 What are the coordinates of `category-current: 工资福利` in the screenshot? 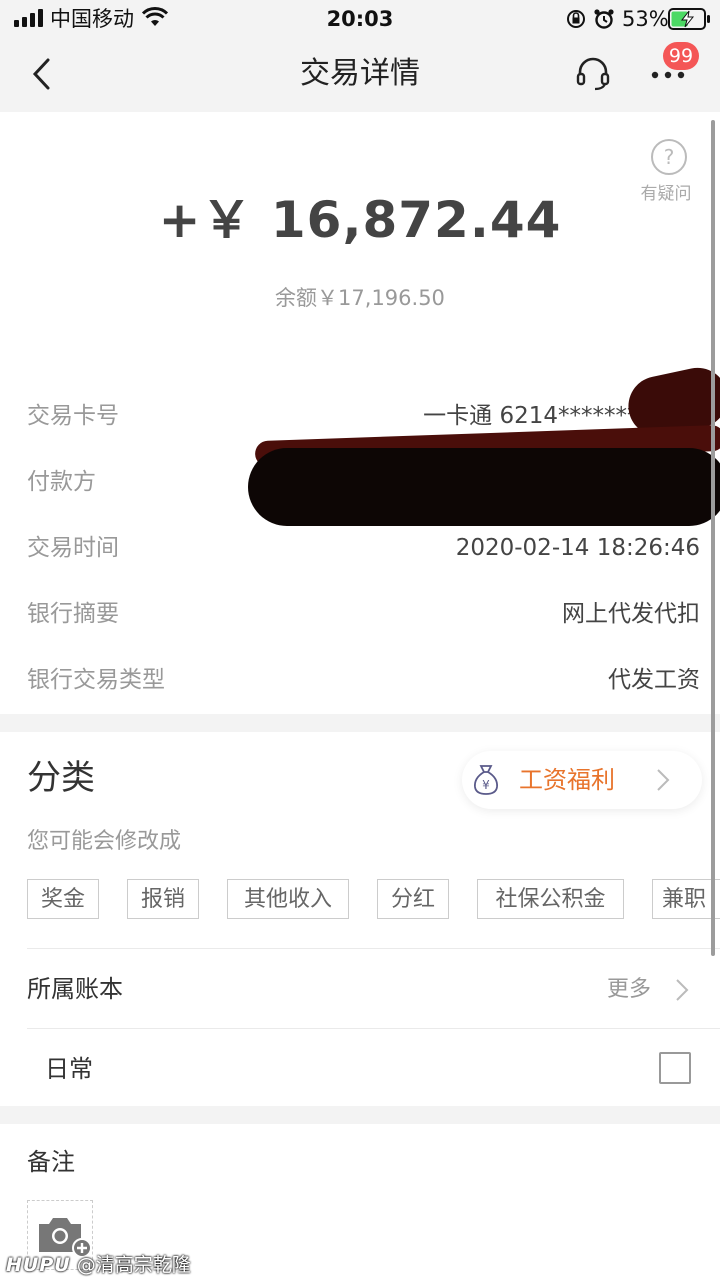 It's located at (567, 780).